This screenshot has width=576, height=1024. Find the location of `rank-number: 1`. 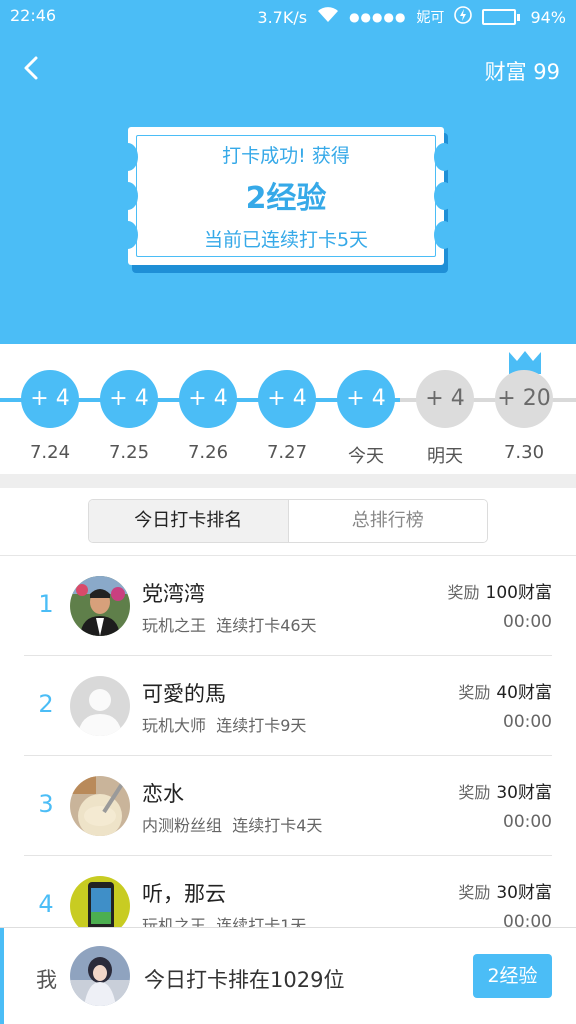

rank-number: 1 is located at coordinates (46, 604).